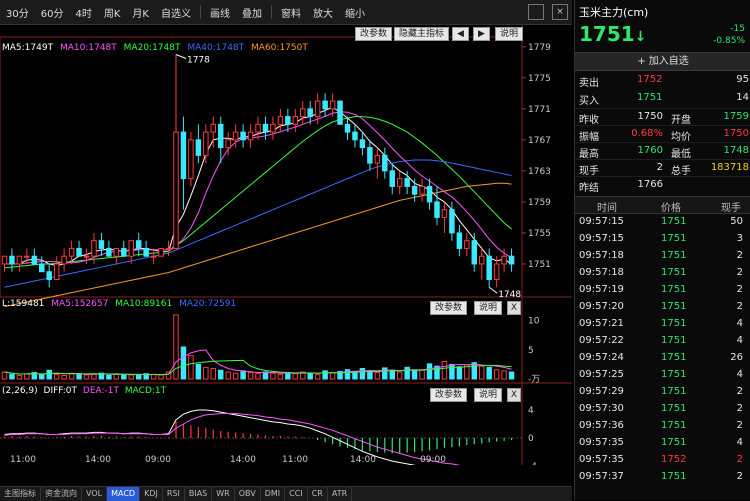 This screenshot has height=501, width=750. What do you see at coordinates (650, 184) in the screenshot?
I see `stat-value: 1766` at bounding box center [650, 184].